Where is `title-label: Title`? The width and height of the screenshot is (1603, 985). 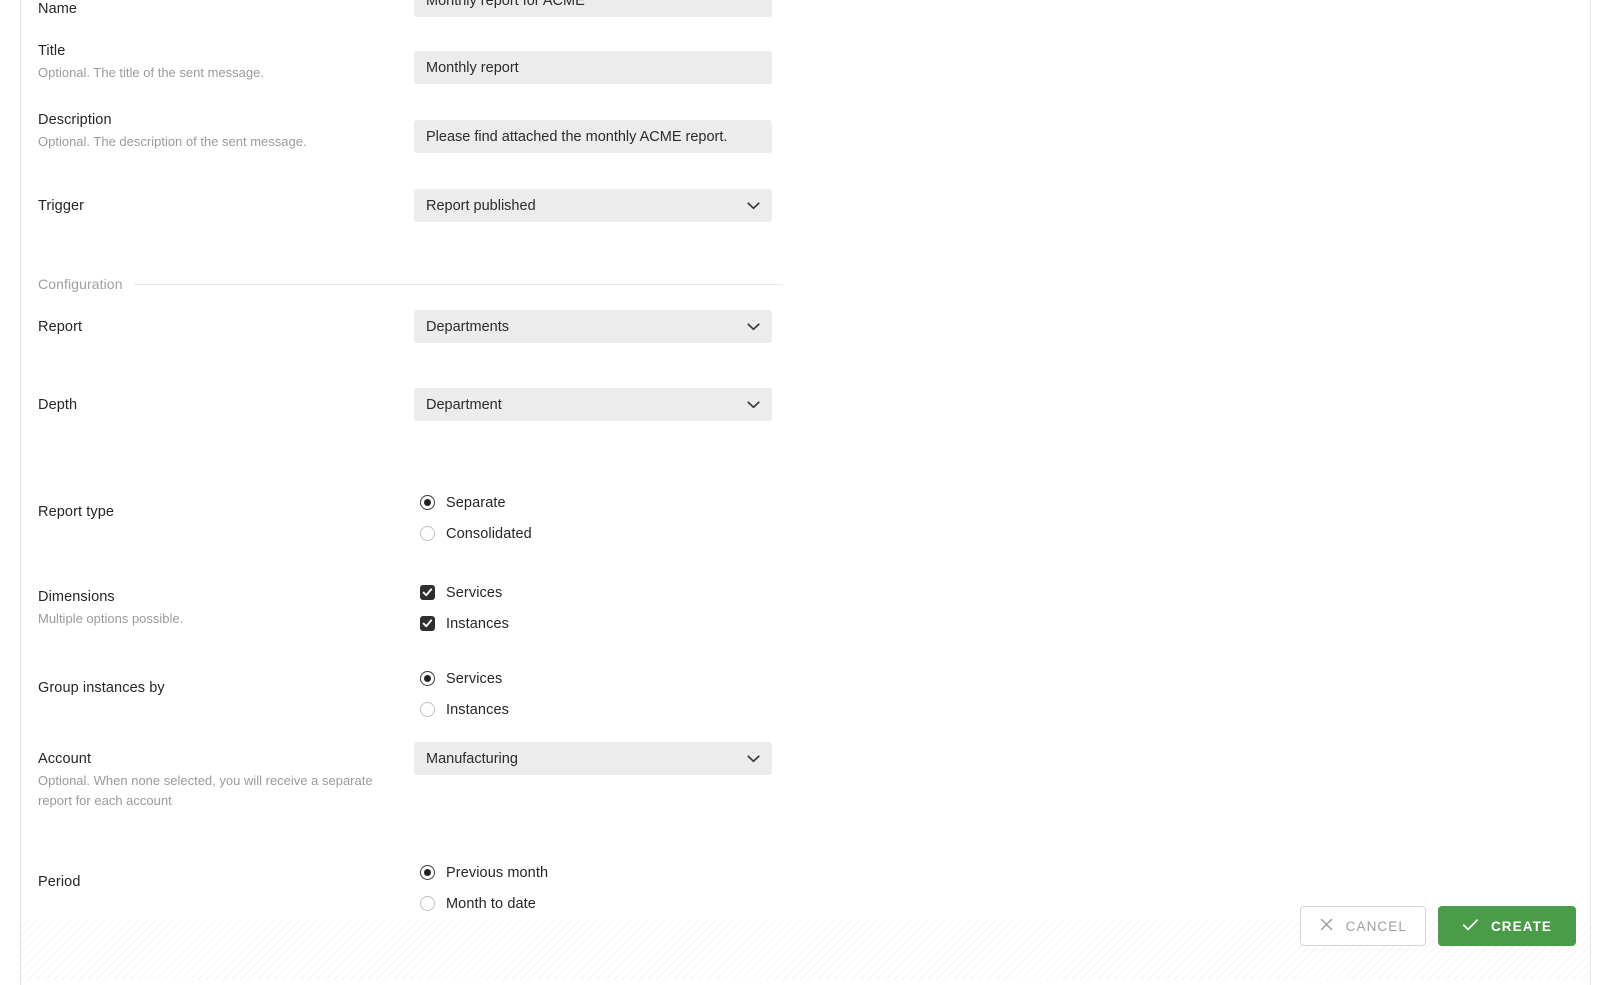
title-label: Title is located at coordinates (52, 51).